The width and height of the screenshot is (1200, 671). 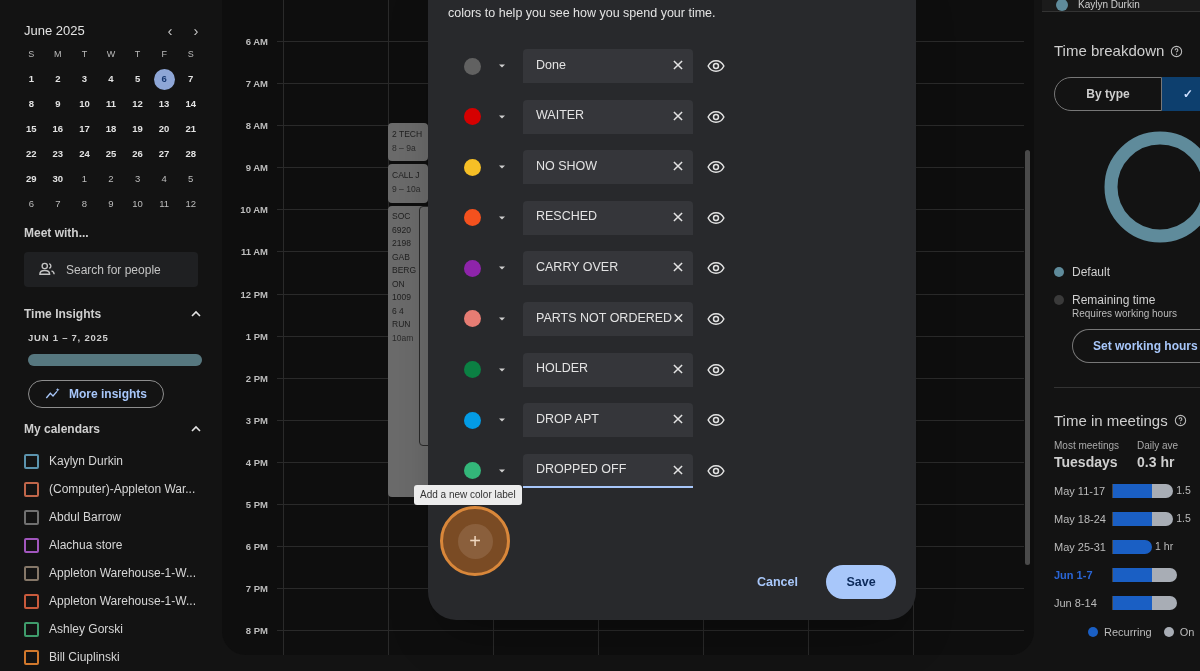 I want to click on label-name-field: RESCHED, so click(x=608, y=217).